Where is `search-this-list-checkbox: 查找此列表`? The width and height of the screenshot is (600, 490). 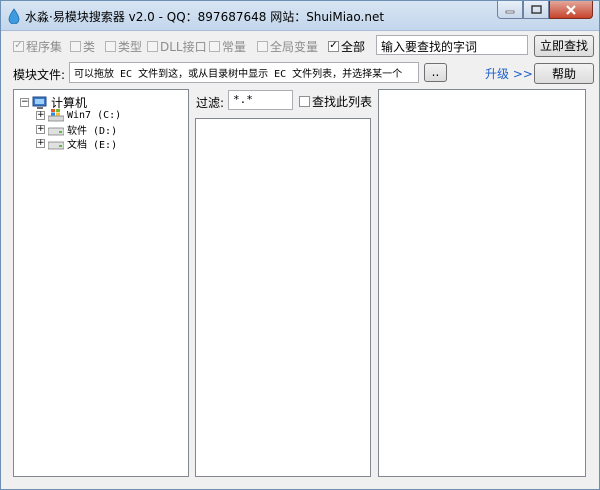 search-this-list-checkbox: 查找此列表 is located at coordinates (335, 101).